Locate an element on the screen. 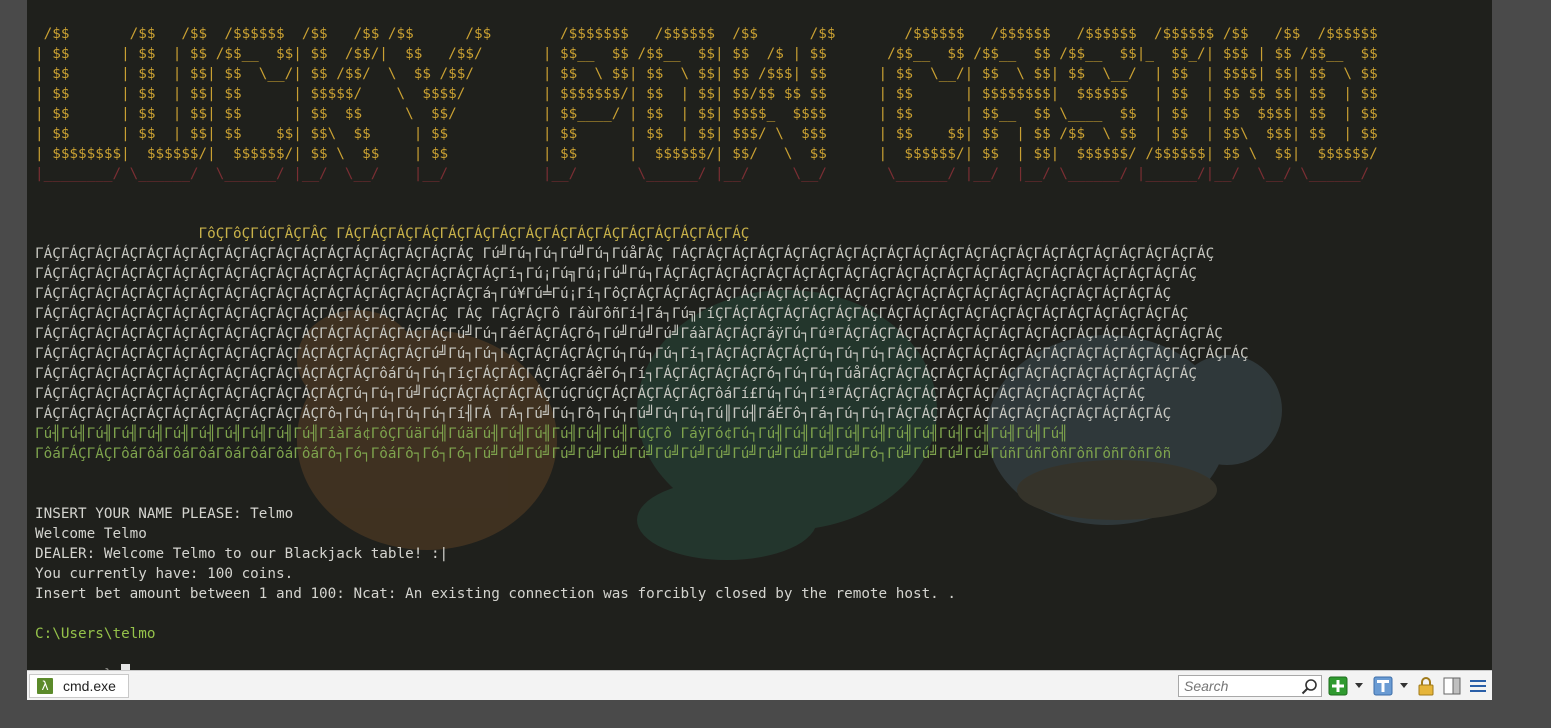  split-icon is located at coordinates (1383, 686).